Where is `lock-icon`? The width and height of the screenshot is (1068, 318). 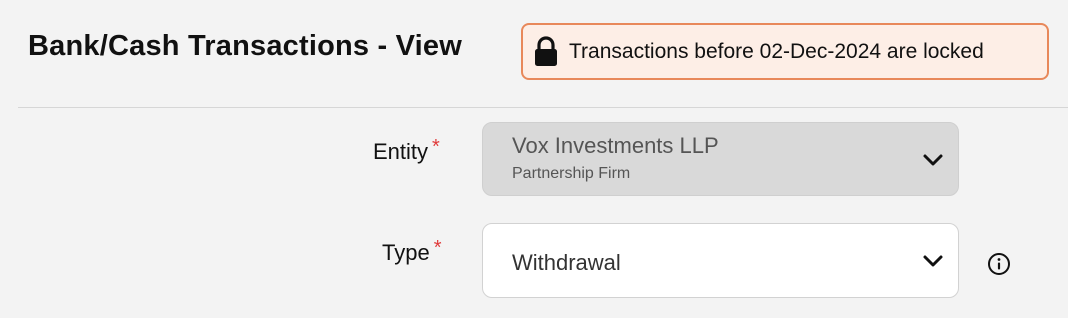 lock-icon is located at coordinates (546, 51).